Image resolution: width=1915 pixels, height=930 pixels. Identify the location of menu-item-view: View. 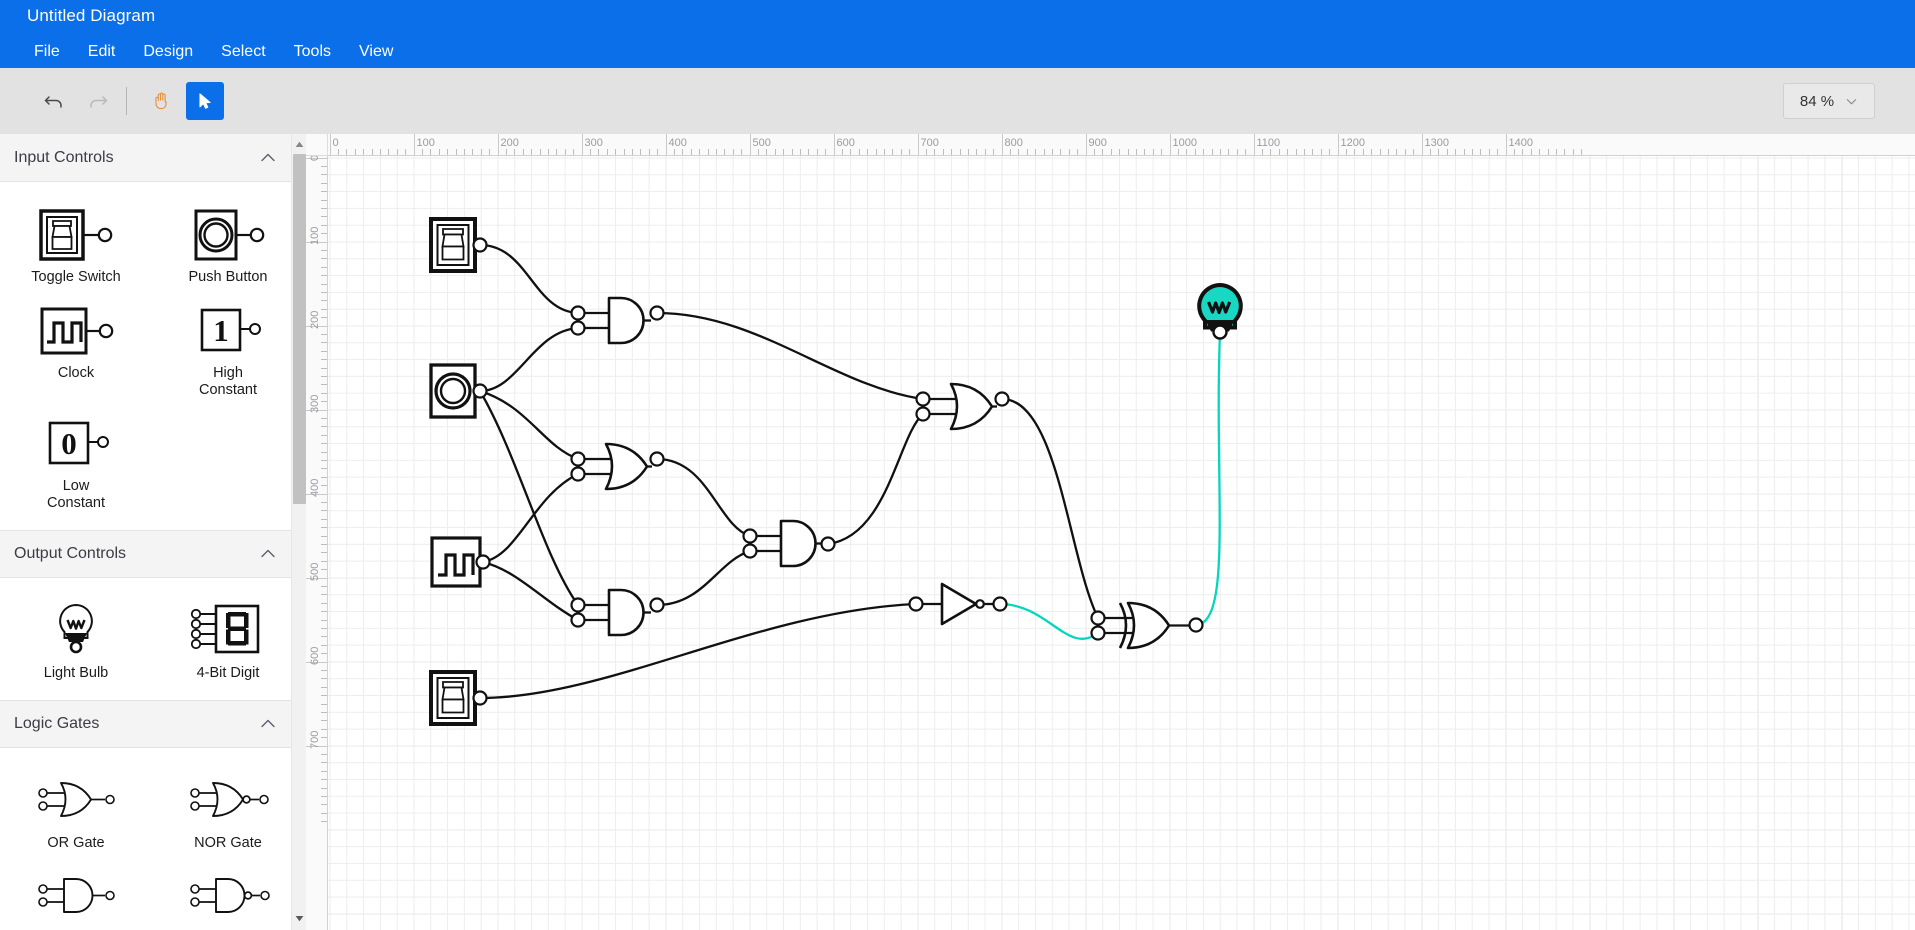
(376, 52).